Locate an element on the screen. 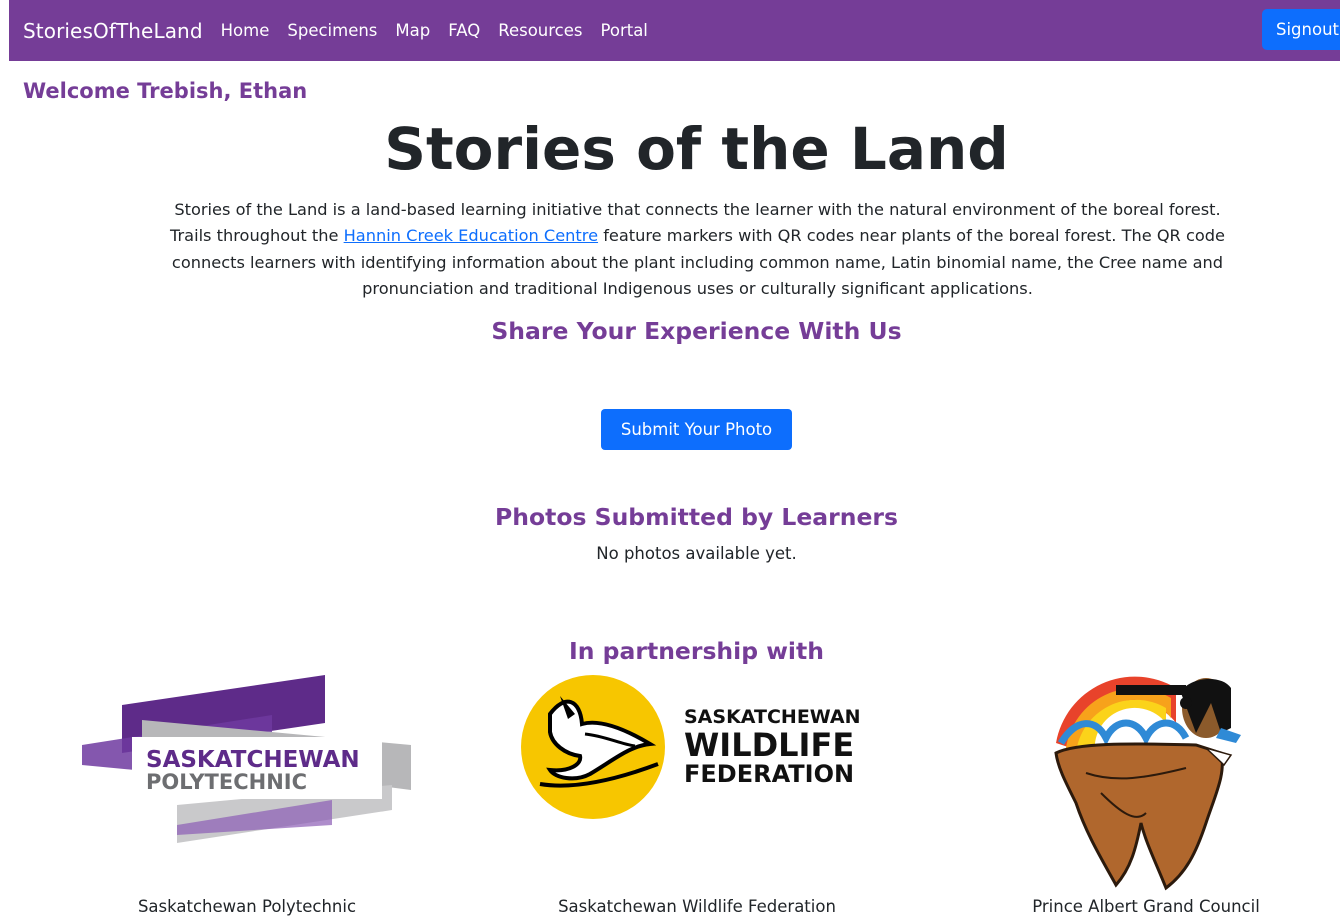 The width and height of the screenshot is (1340, 922). photos-heading: Photos Submitted by Learners is located at coordinates (696, 517).